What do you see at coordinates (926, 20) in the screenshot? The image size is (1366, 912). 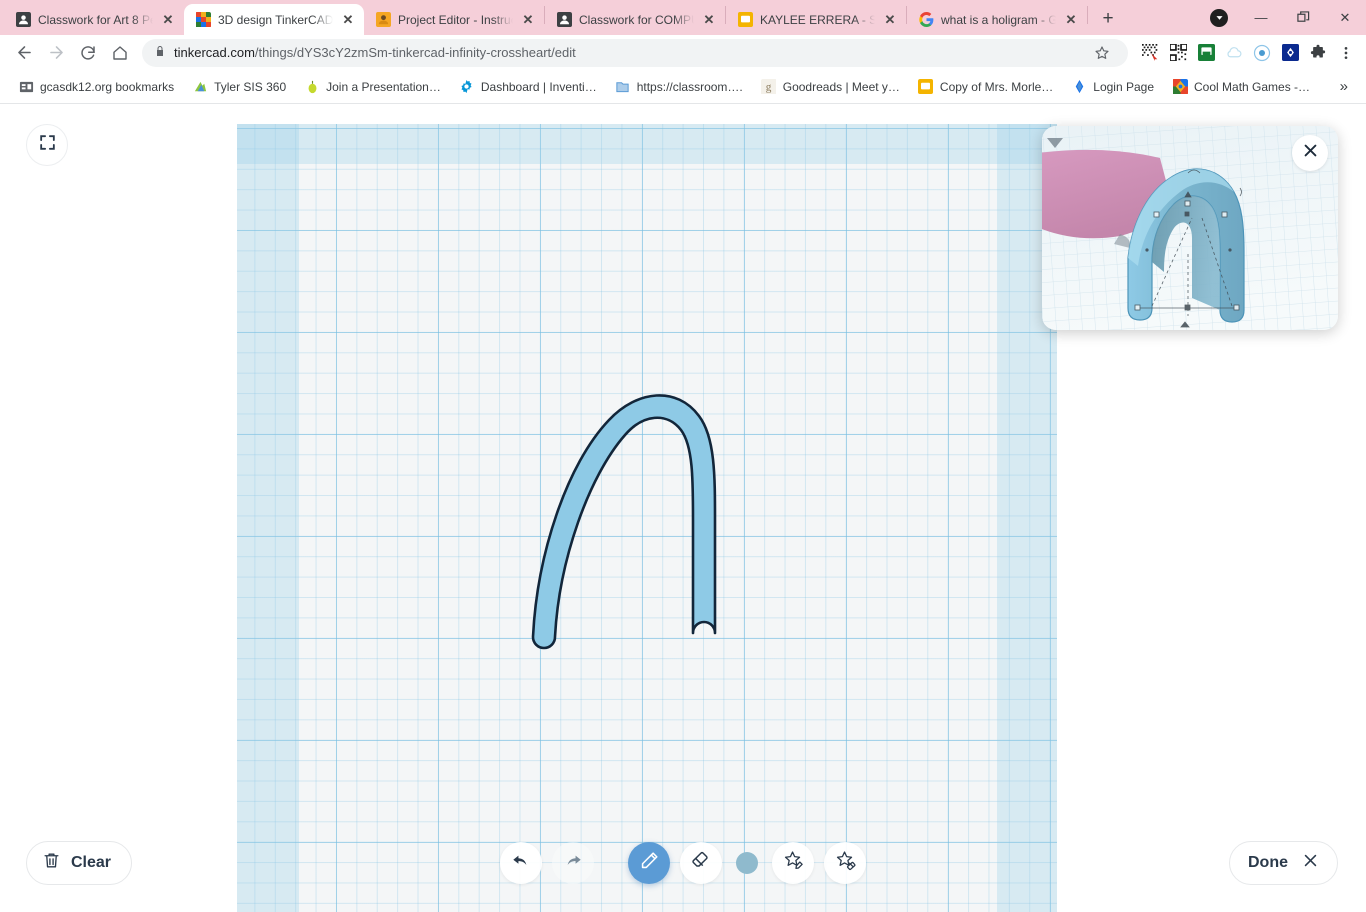 I see `google-icon` at bounding box center [926, 20].